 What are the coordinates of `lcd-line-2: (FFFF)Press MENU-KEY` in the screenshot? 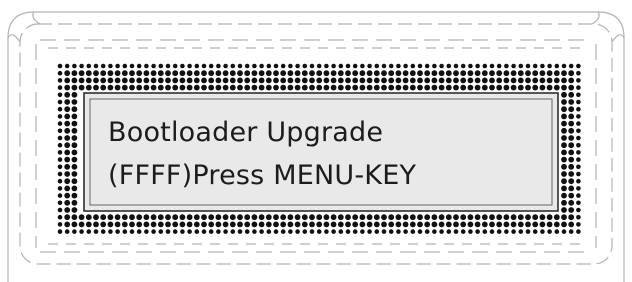 It's located at (262, 175).